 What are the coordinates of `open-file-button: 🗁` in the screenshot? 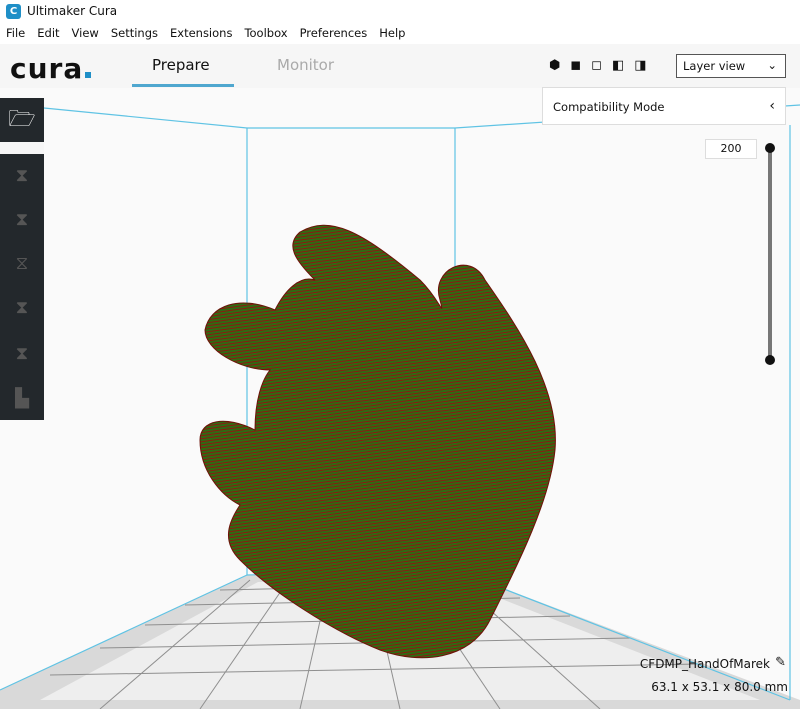 It's located at (22, 126).